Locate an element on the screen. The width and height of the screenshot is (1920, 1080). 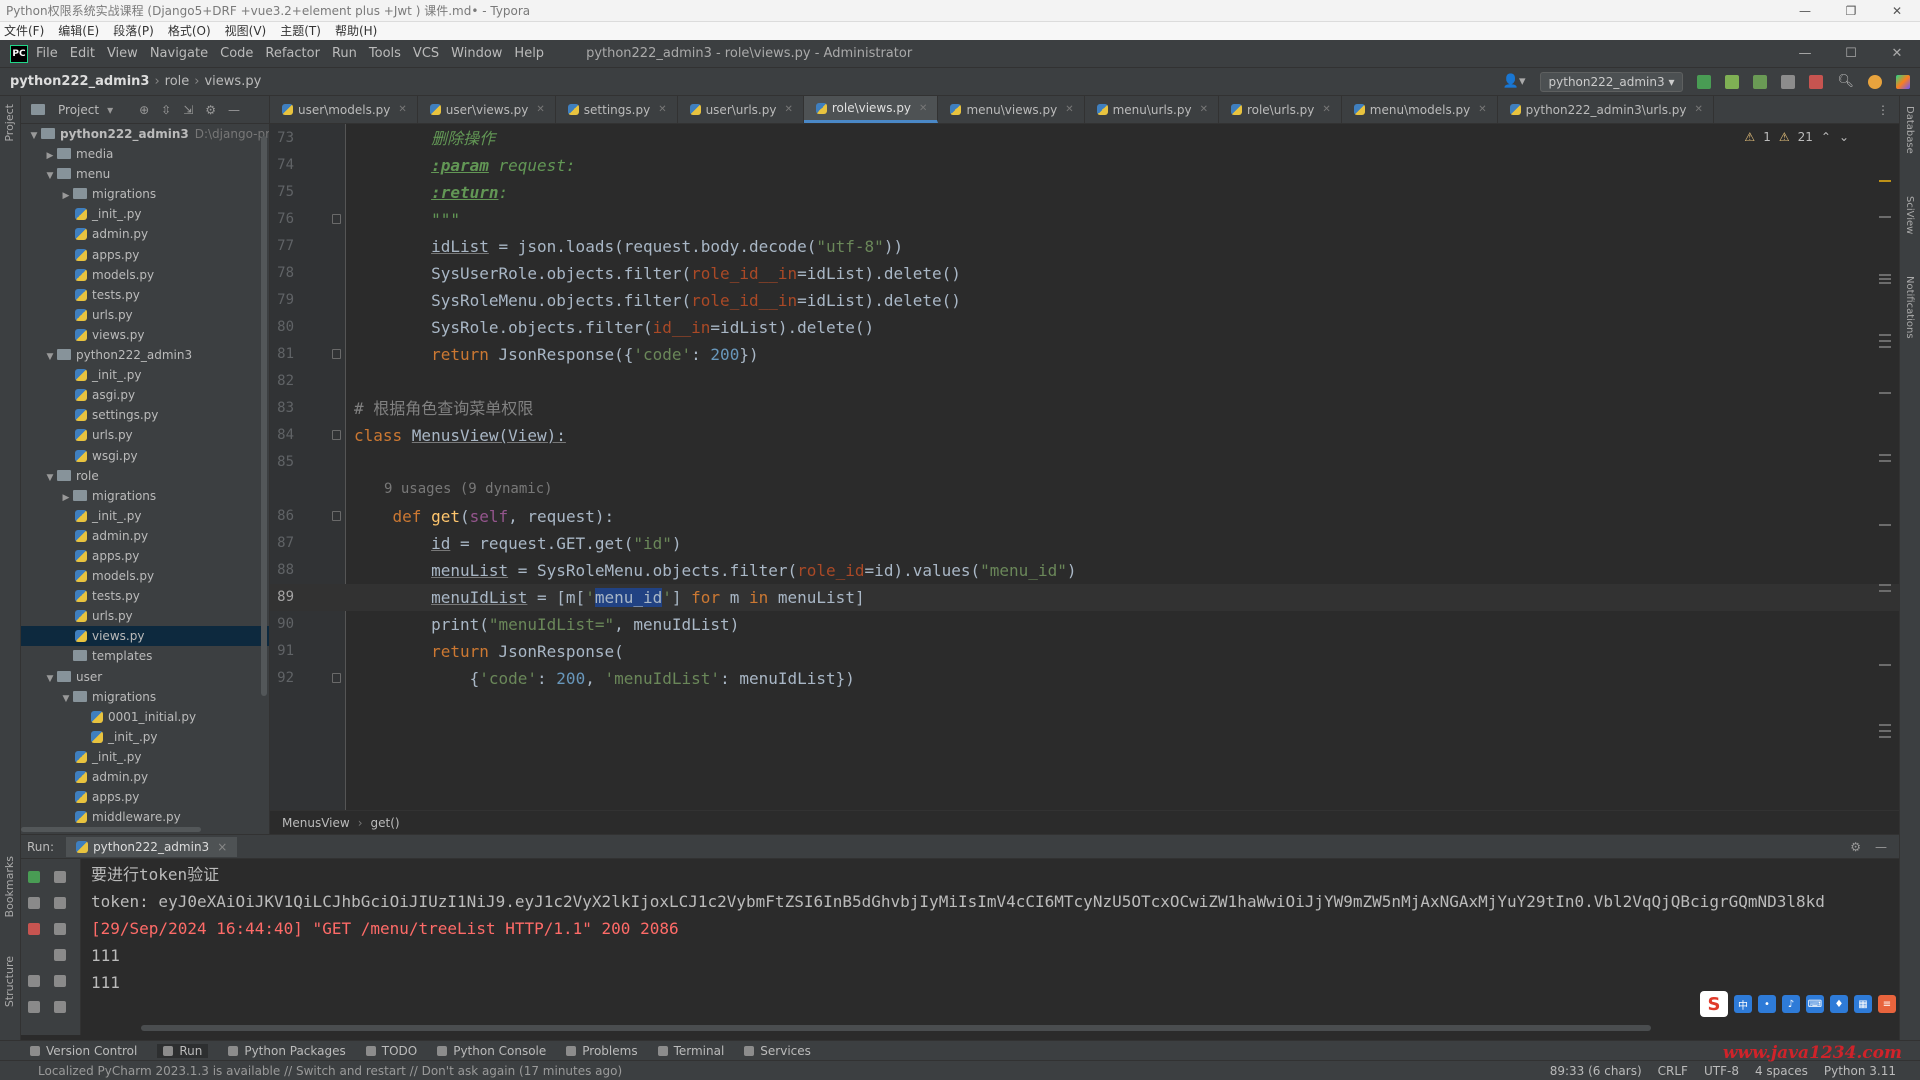
tree-folder: ▼ menu is located at coordinates (145, 174).